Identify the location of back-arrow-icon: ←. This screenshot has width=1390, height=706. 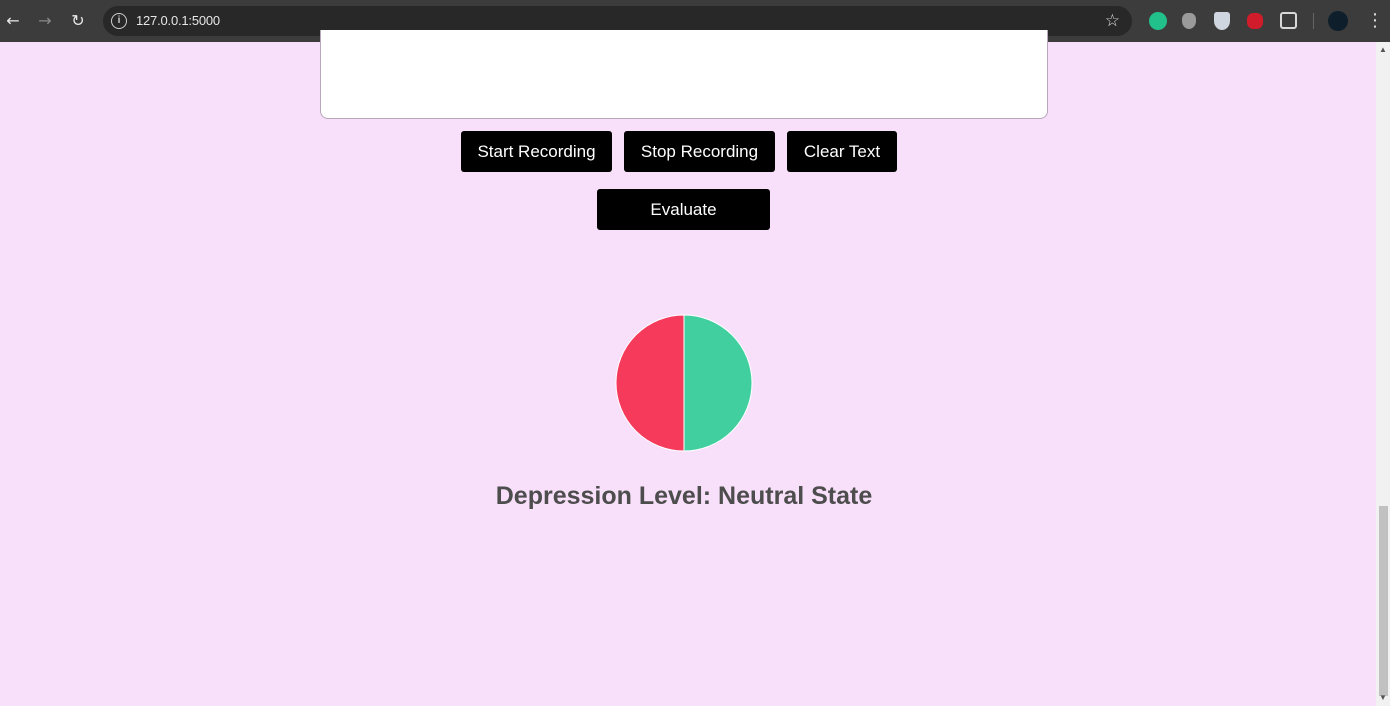
(13, 21).